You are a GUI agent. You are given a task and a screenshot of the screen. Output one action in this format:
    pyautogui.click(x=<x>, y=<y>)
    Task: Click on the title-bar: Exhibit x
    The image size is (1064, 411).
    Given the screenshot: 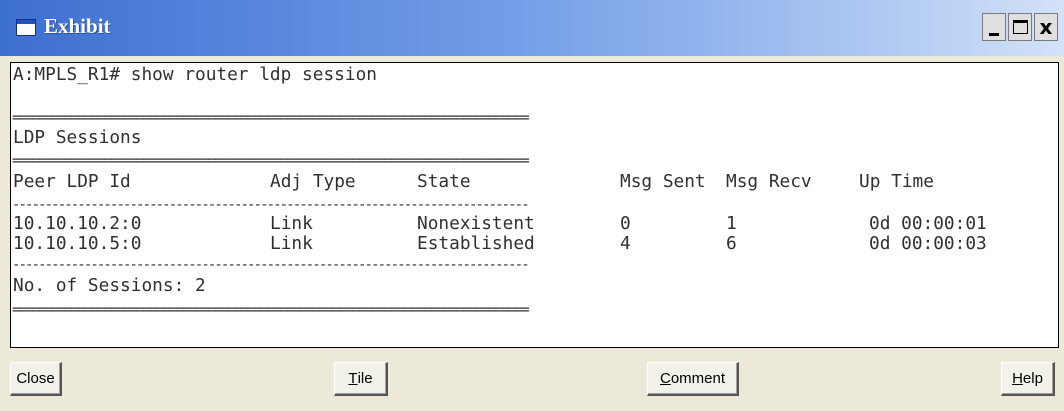 What is the action you would take?
    pyautogui.click(x=532, y=28)
    